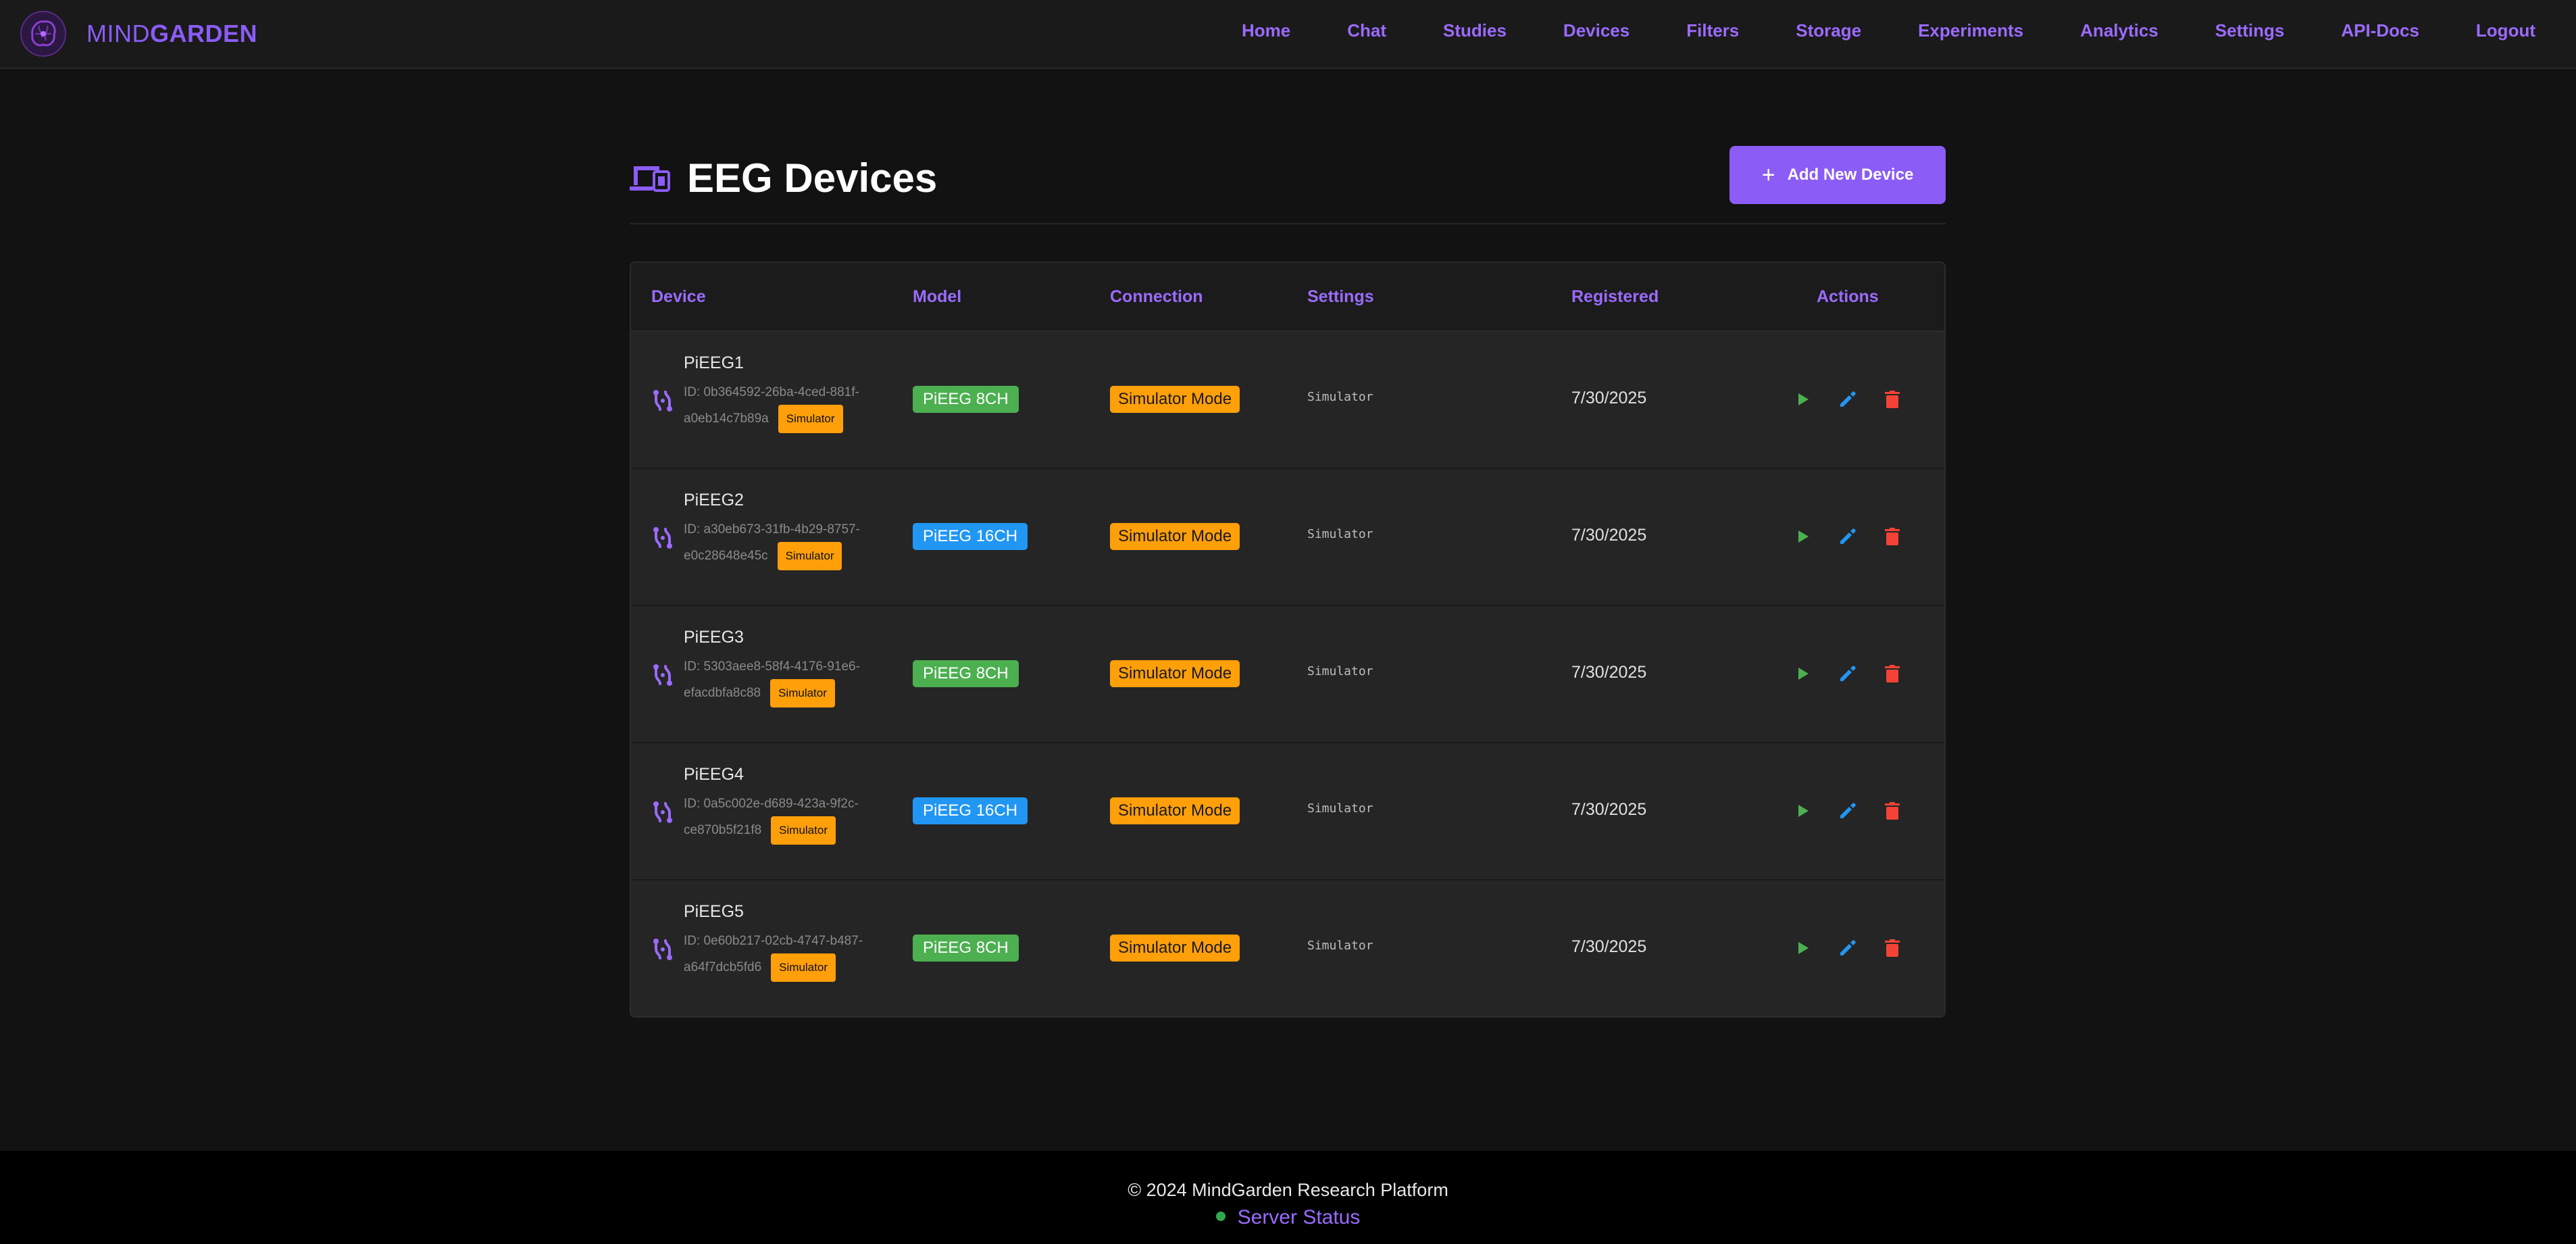 This screenshot has height=1244, width=2576. What do you see at coordinates (2119, 30) in the screenshot?
I see `nav-analytics: Analytics` at bounding box center [2119, 30].